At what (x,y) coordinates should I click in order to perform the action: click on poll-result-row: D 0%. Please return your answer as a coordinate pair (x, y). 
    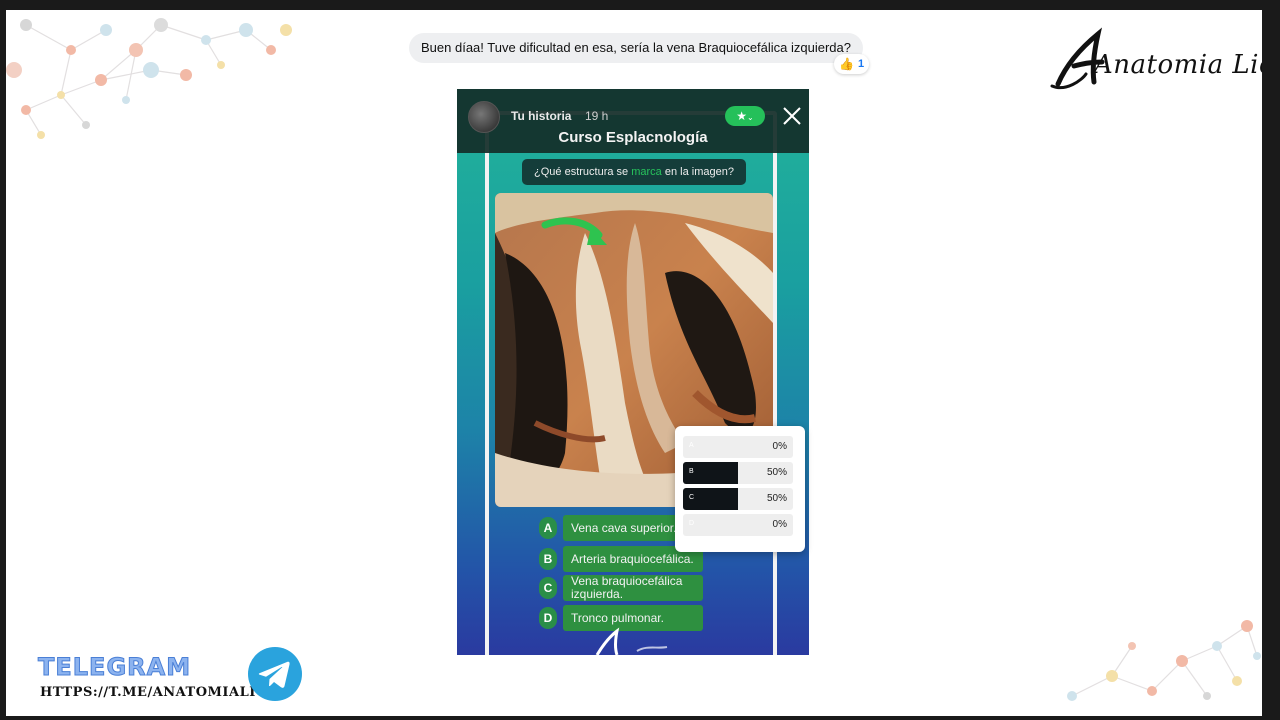
    Looking at the image, I should click on (738, 525).